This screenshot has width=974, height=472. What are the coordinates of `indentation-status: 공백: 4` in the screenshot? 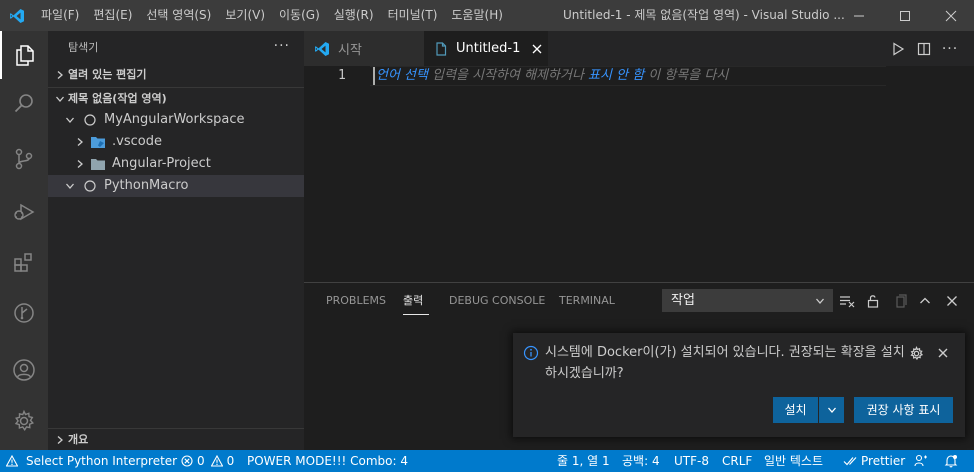 It's located at (641, 461).